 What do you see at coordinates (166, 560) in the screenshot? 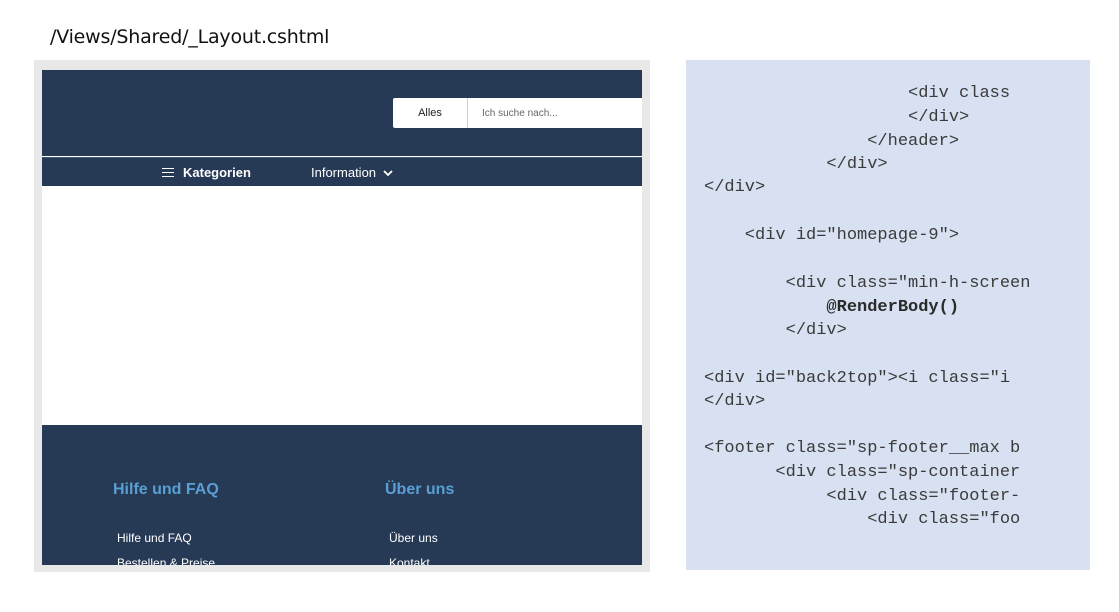
I see `footer-link-ordering: Bestellen & Preise` at bounding box center [166, 560].